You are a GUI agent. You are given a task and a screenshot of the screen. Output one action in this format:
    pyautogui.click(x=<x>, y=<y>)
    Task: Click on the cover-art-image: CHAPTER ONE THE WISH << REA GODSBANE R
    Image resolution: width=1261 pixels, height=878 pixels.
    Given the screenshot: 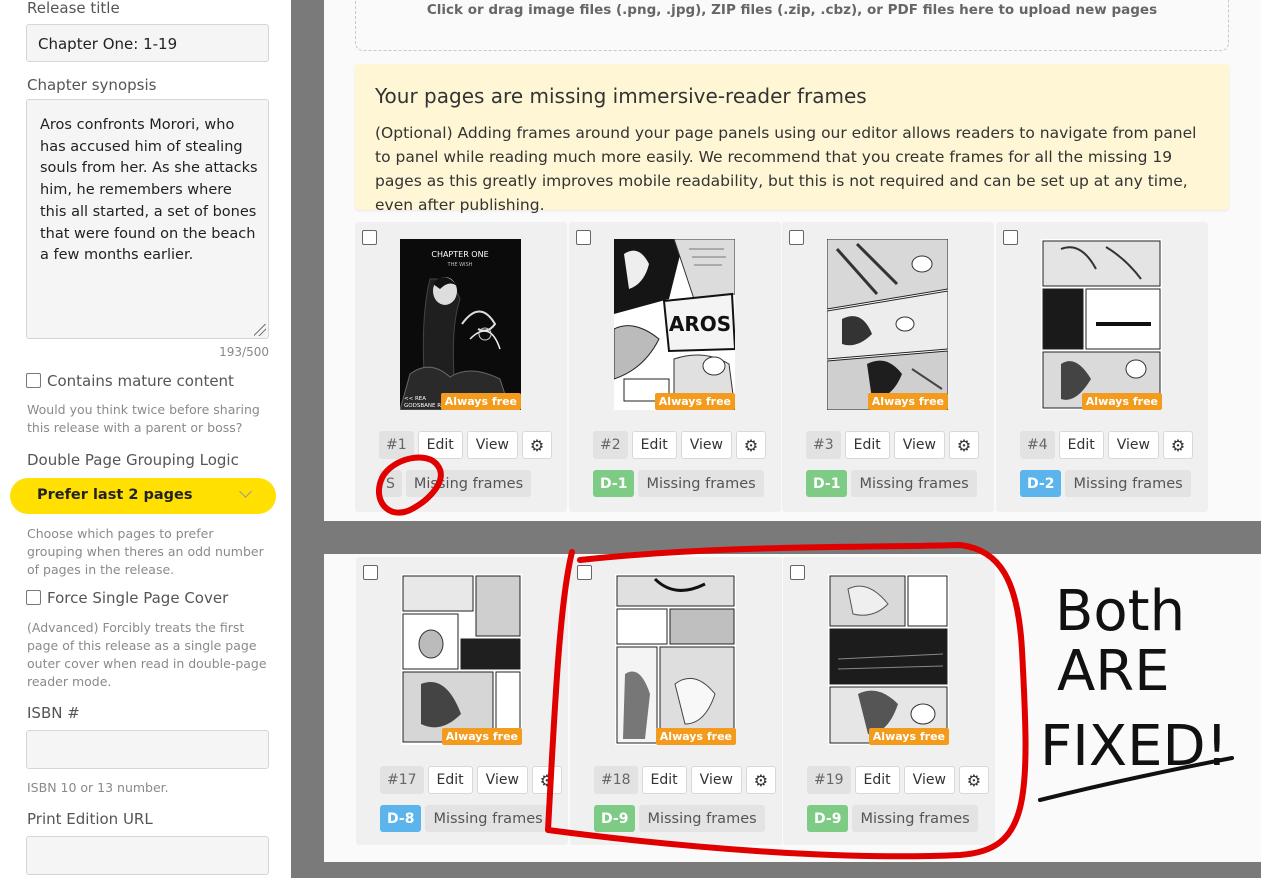 What is the action you would take?
    pyautogui.click(x=455, y=330)
    